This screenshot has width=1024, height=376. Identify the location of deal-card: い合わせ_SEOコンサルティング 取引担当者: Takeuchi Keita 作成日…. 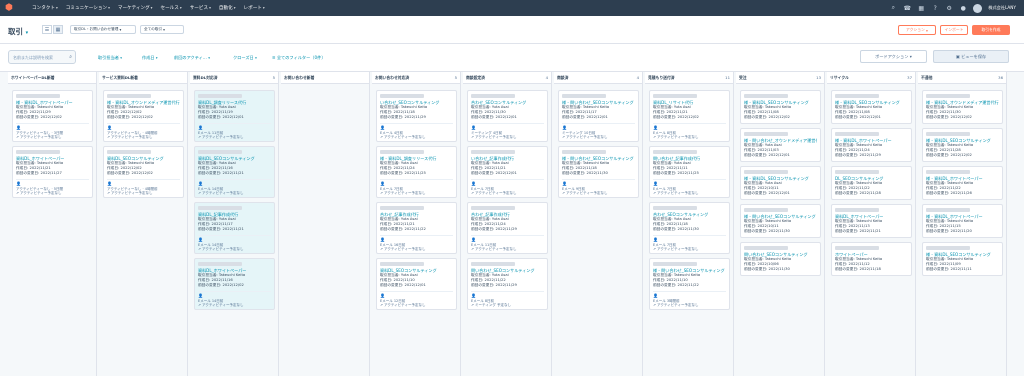
(416, 116).